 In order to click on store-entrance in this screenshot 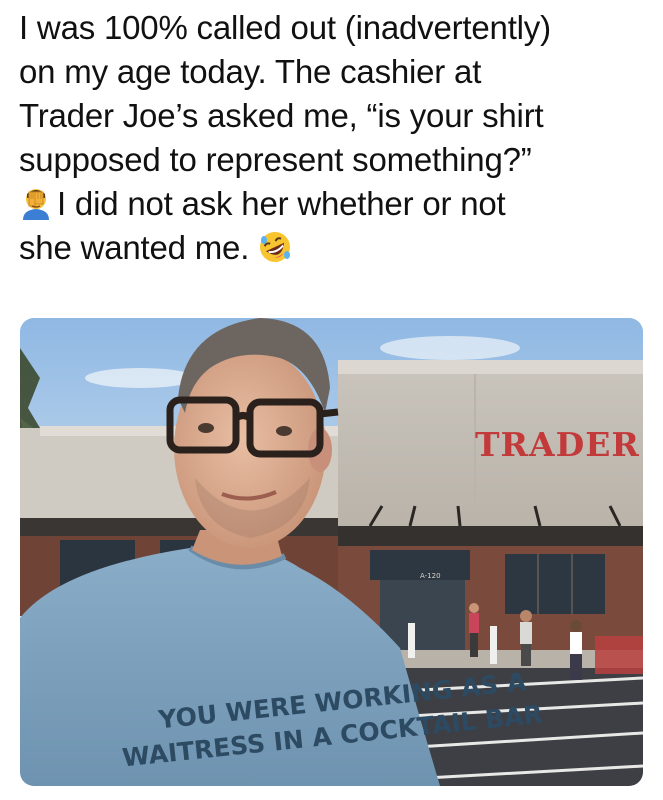, I will do `click(422, 615)`.